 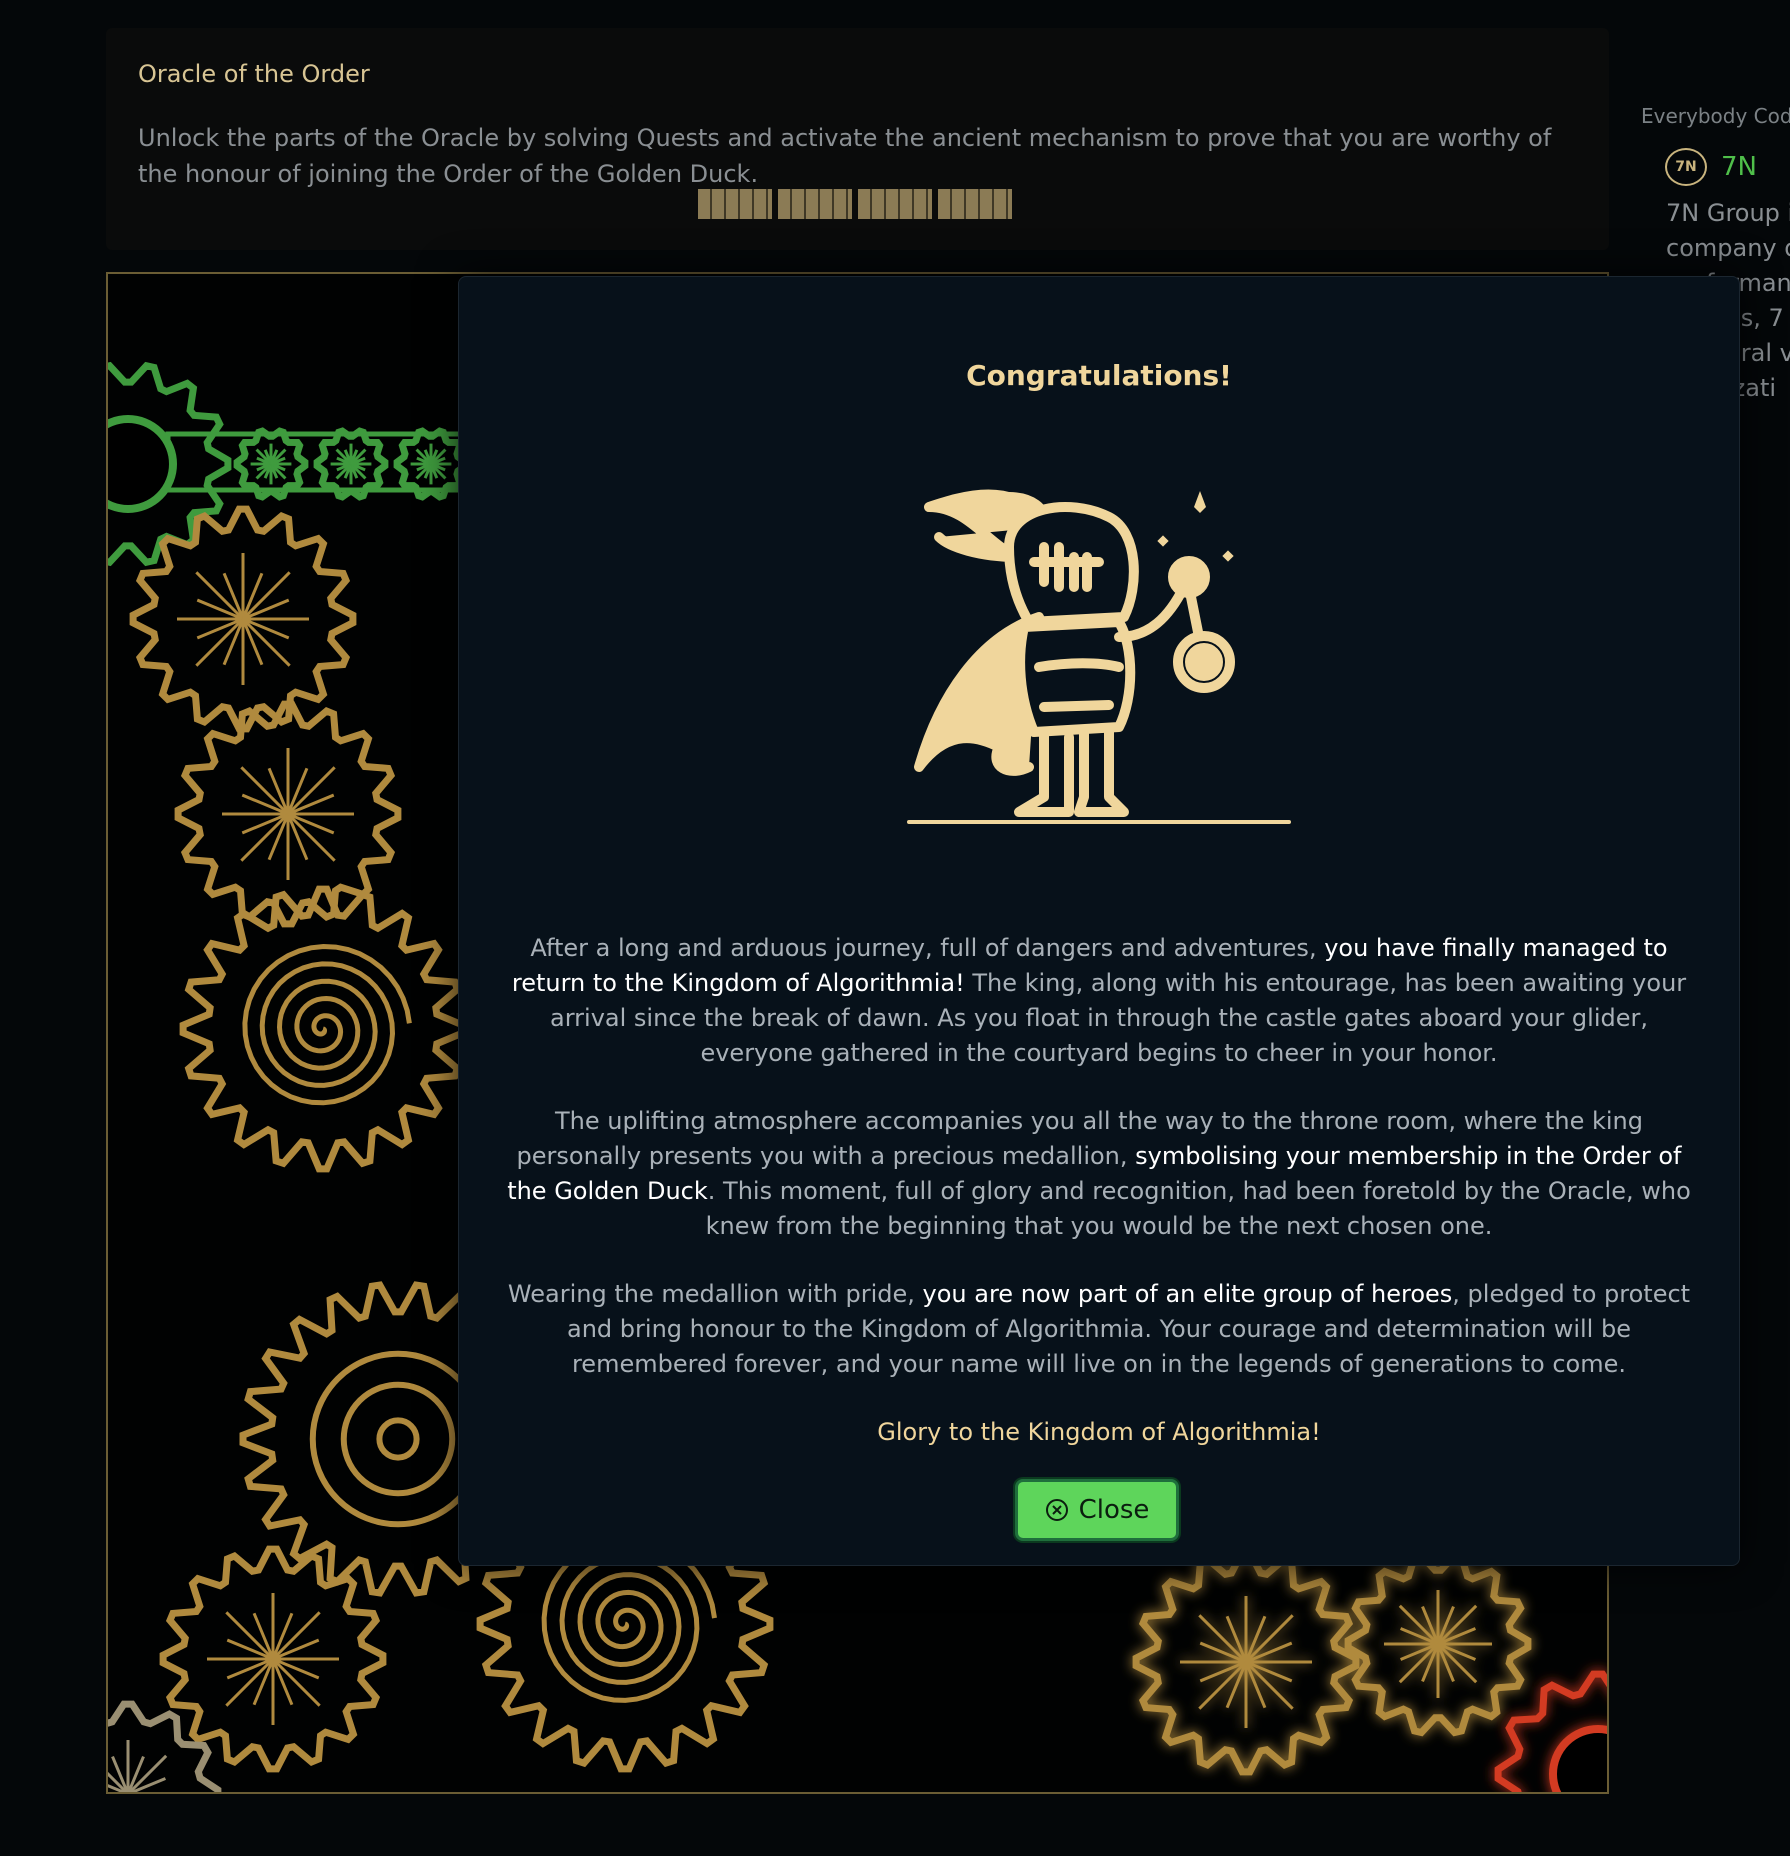 I want to click on sponsor-logo-icon: 7N, so click(x=1686, y=167).